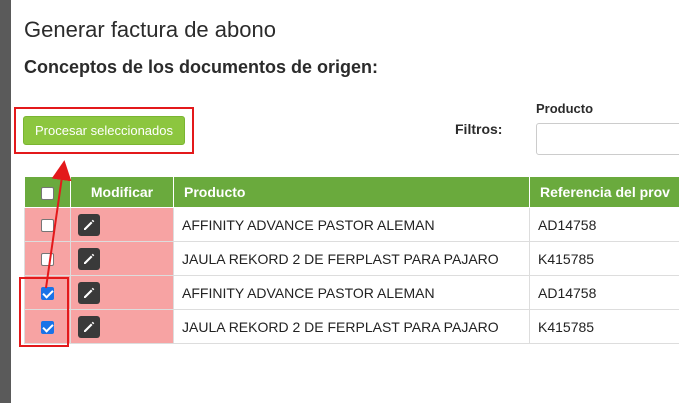  What do you see at coordinates (479, 129) in the screenshot?
I see `filters-label: Filtros:` at bounding box center [479, 129].